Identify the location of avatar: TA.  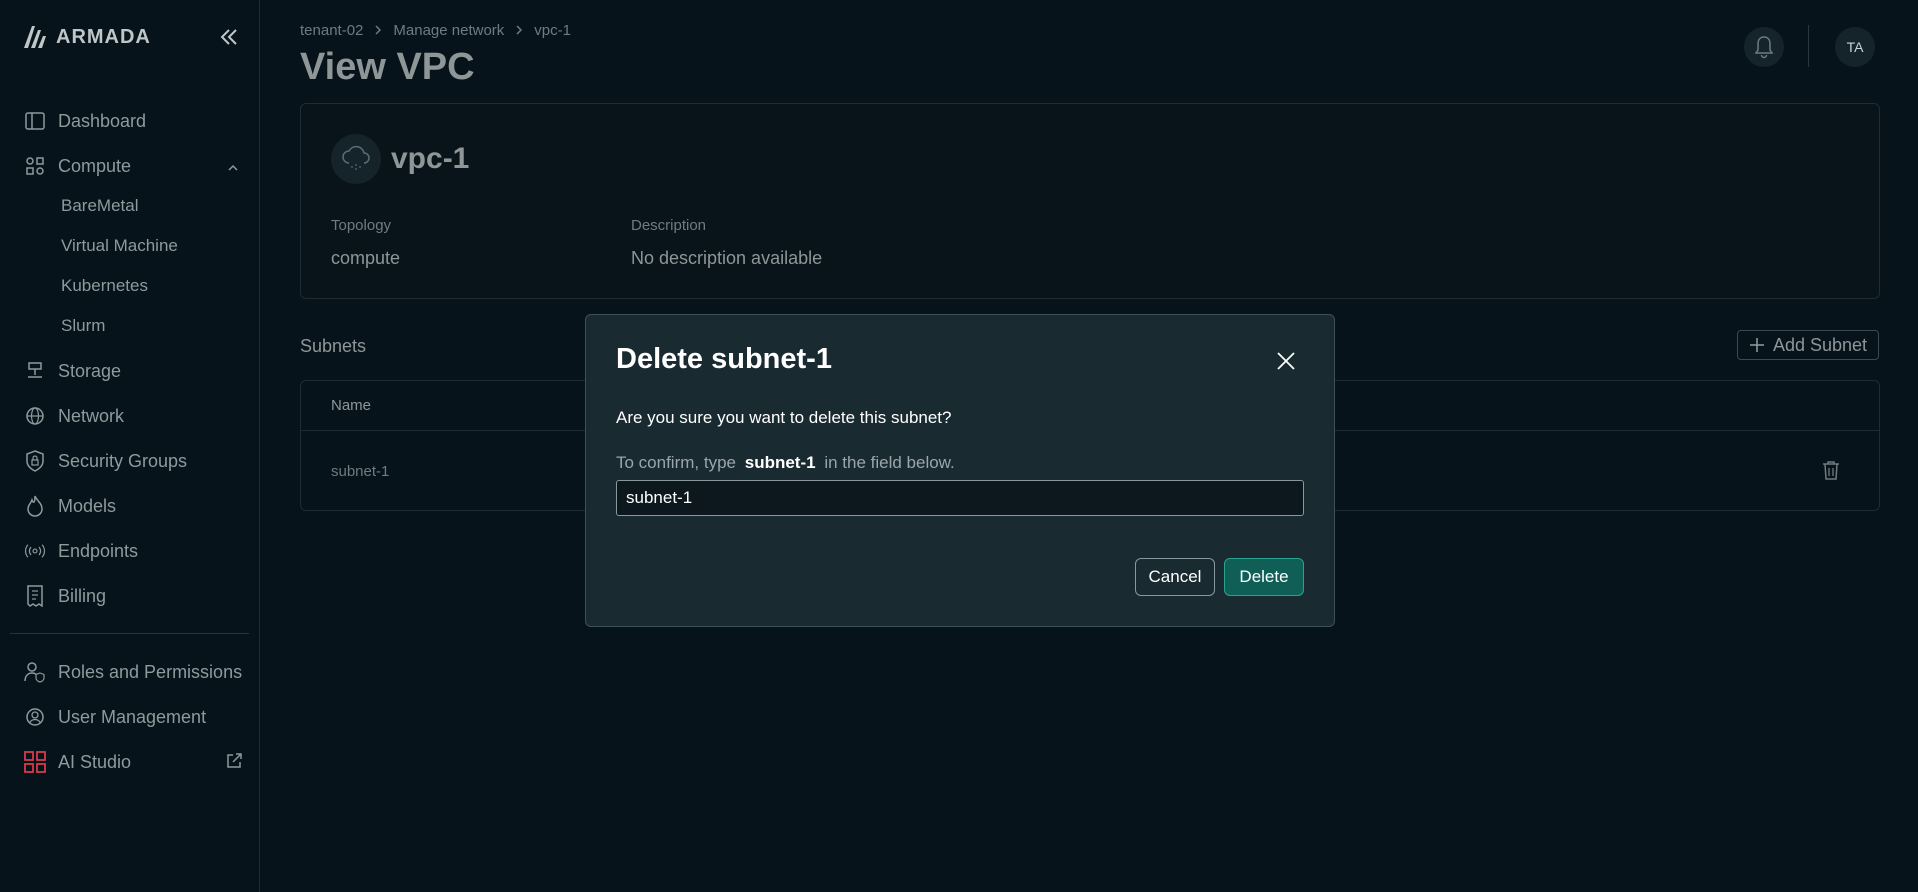
(1855, 47).